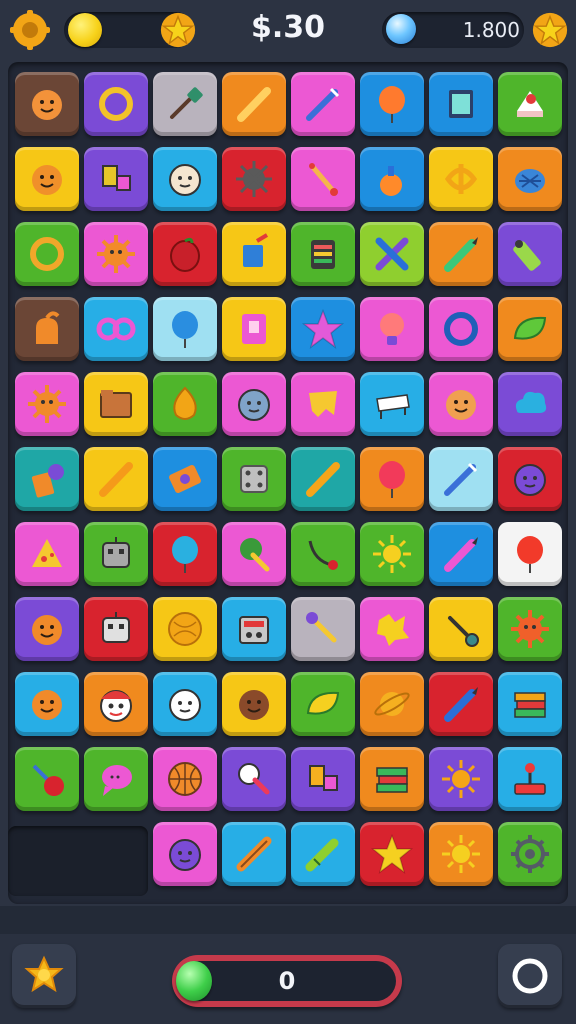 The height and width of the screenshot is (1024, 576). I want to click on hook-icon, so click(323, 555).